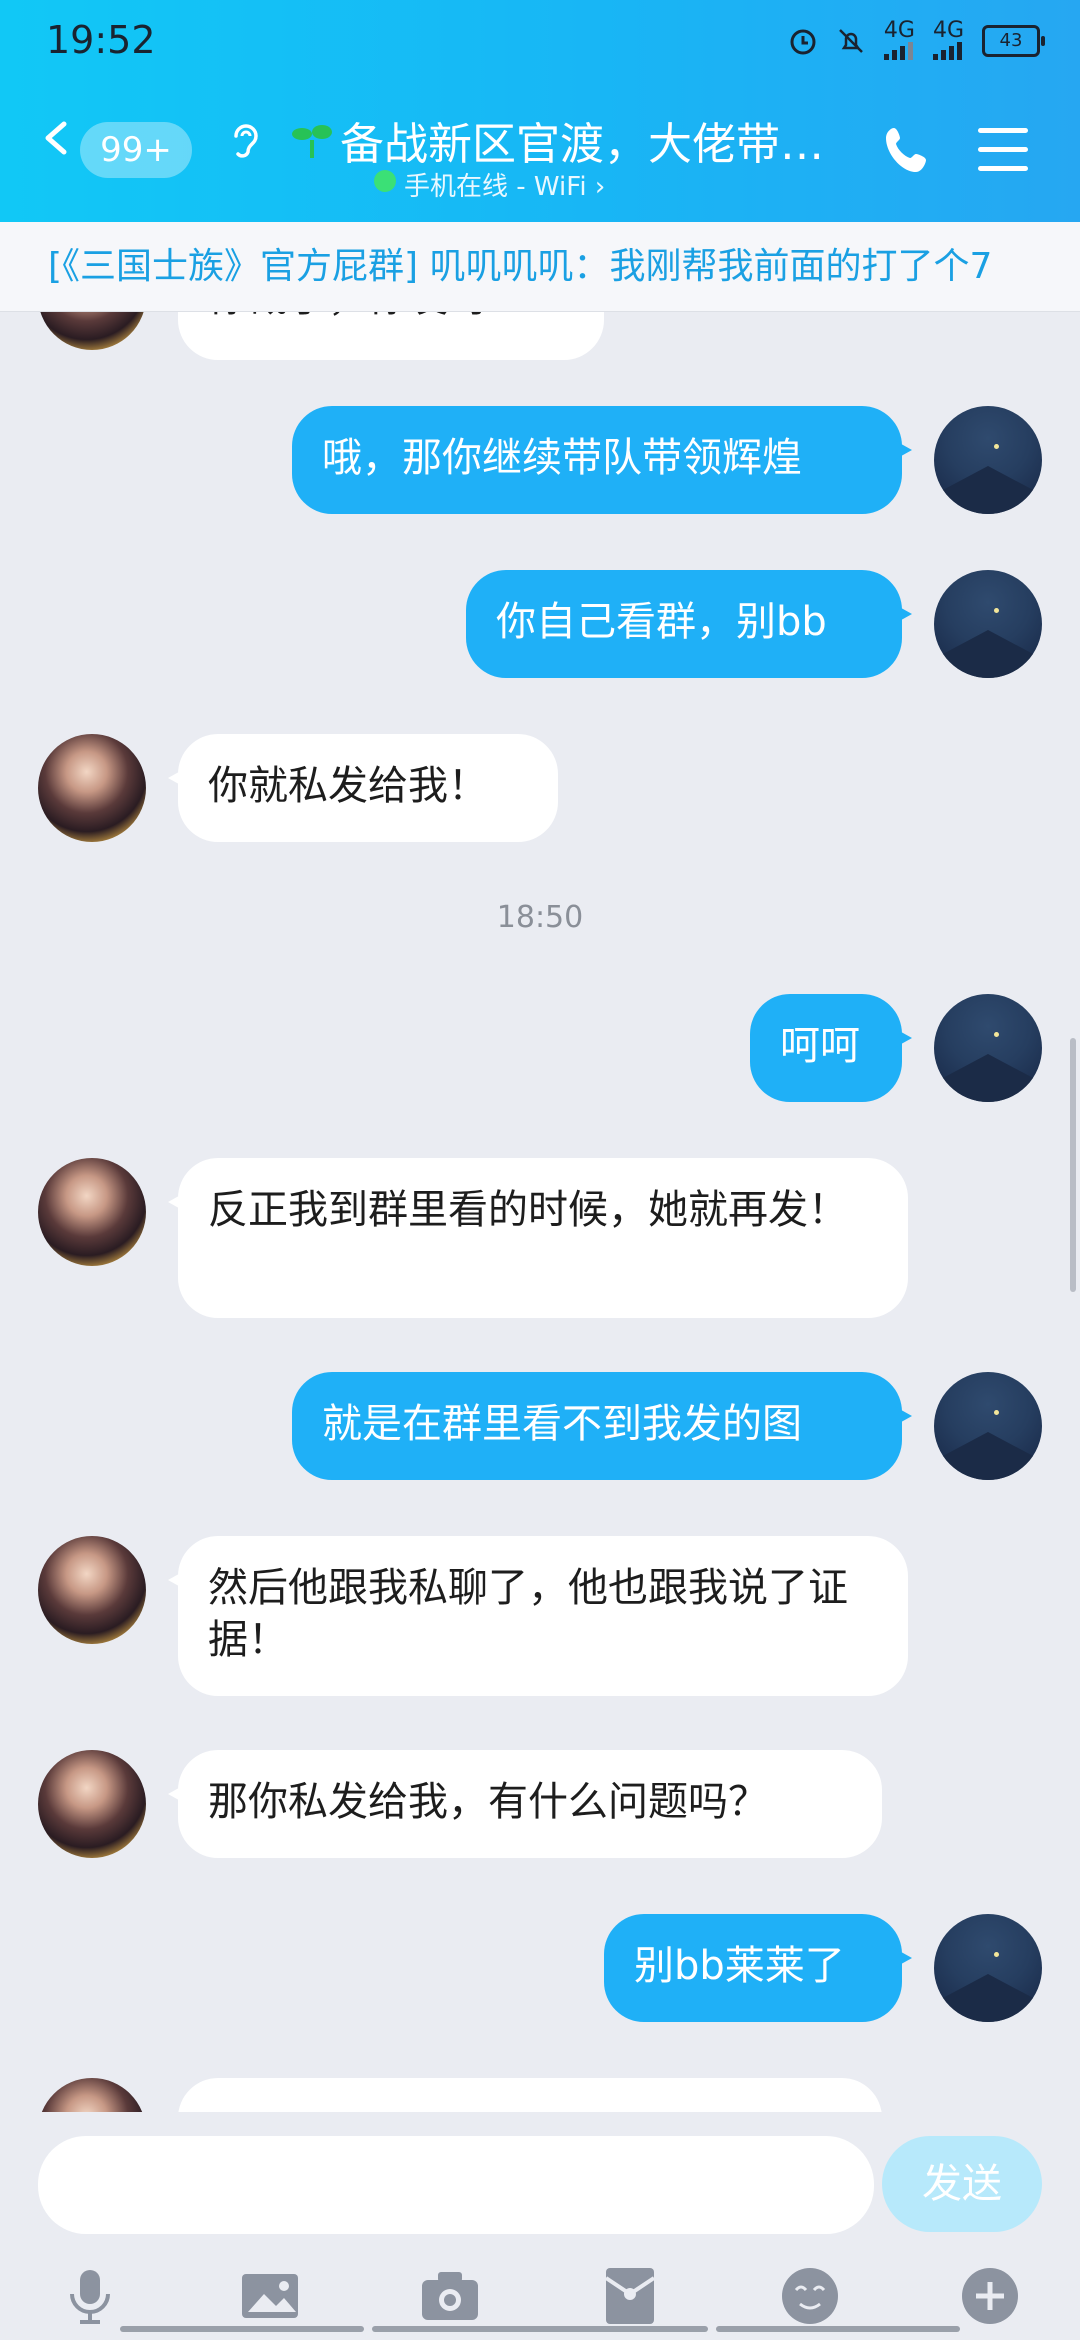 The width and height of the screenshot is (1080, 2340). I want to click on ear-icon, so click(246, 142).